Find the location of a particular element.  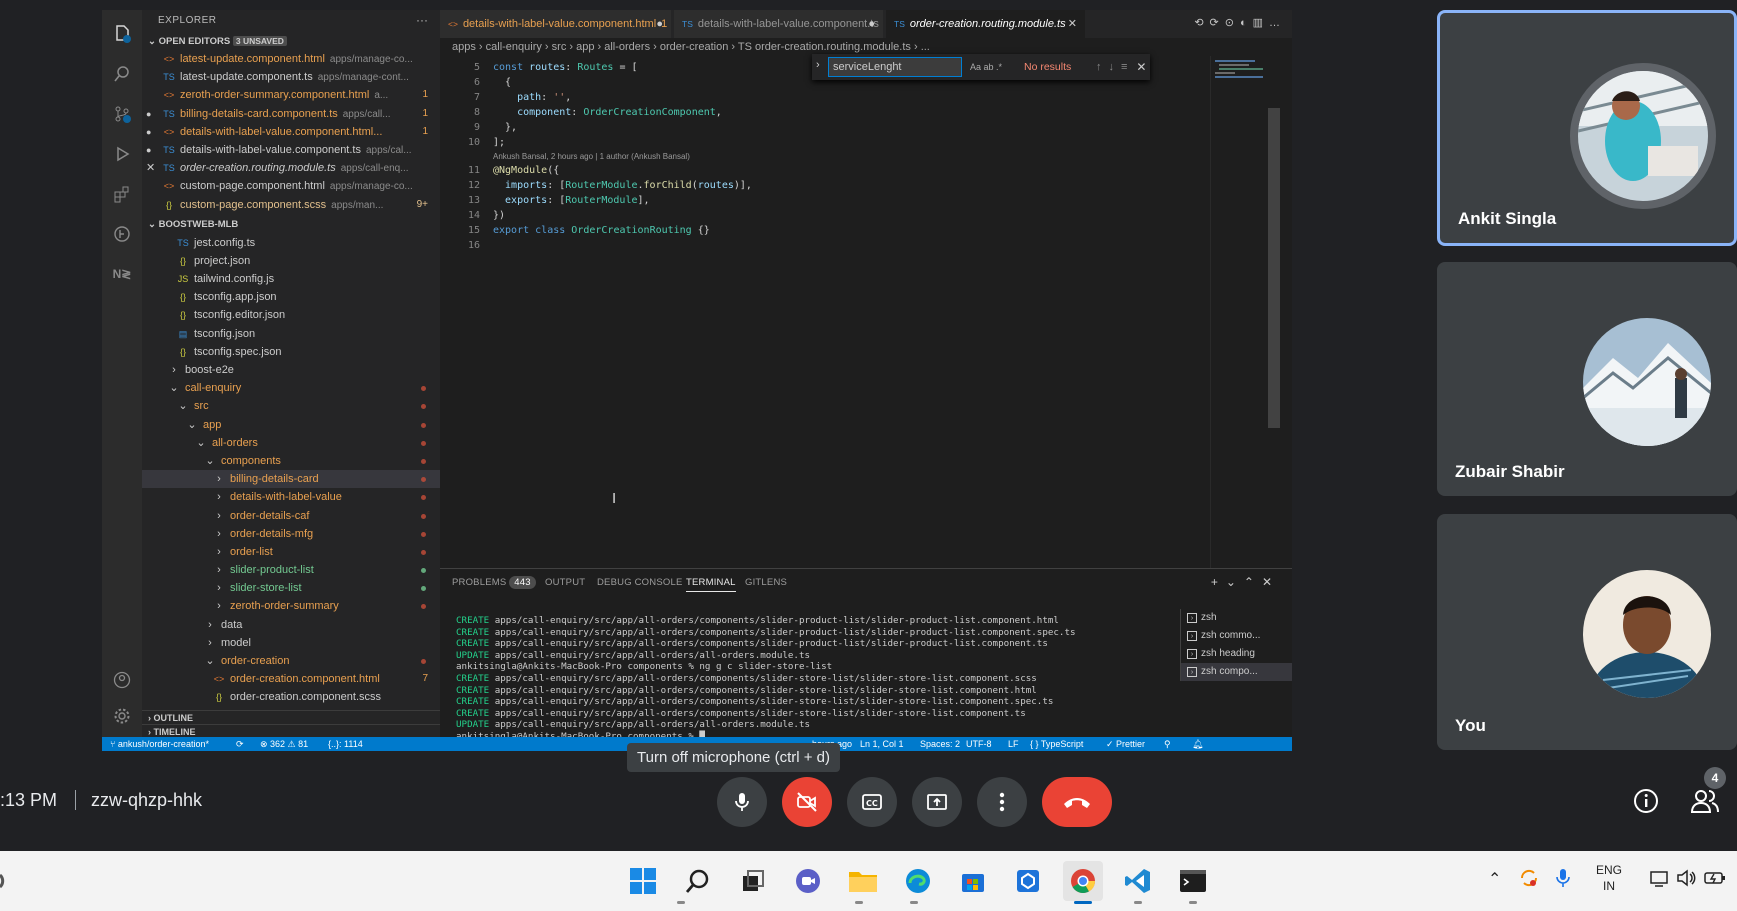

find-nav-icons: ↑↓≡ is located at coordinates (1115, 67).